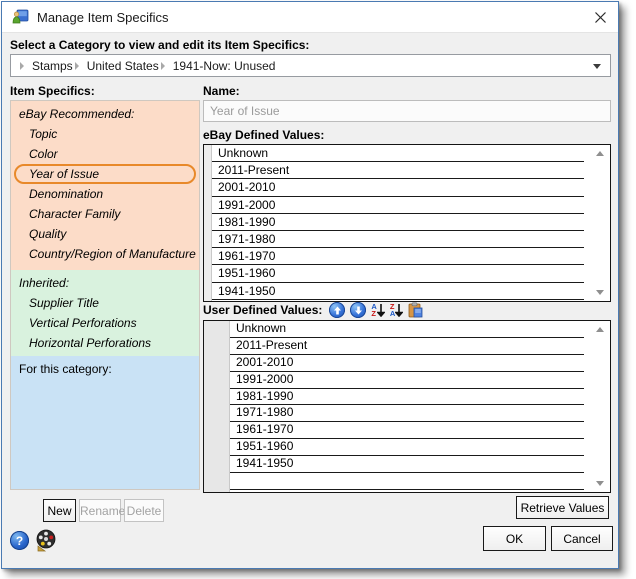 Image resolution: width=636 pixels, height=579 pixels. I want to click on empty-value-row, so click(407, 481).